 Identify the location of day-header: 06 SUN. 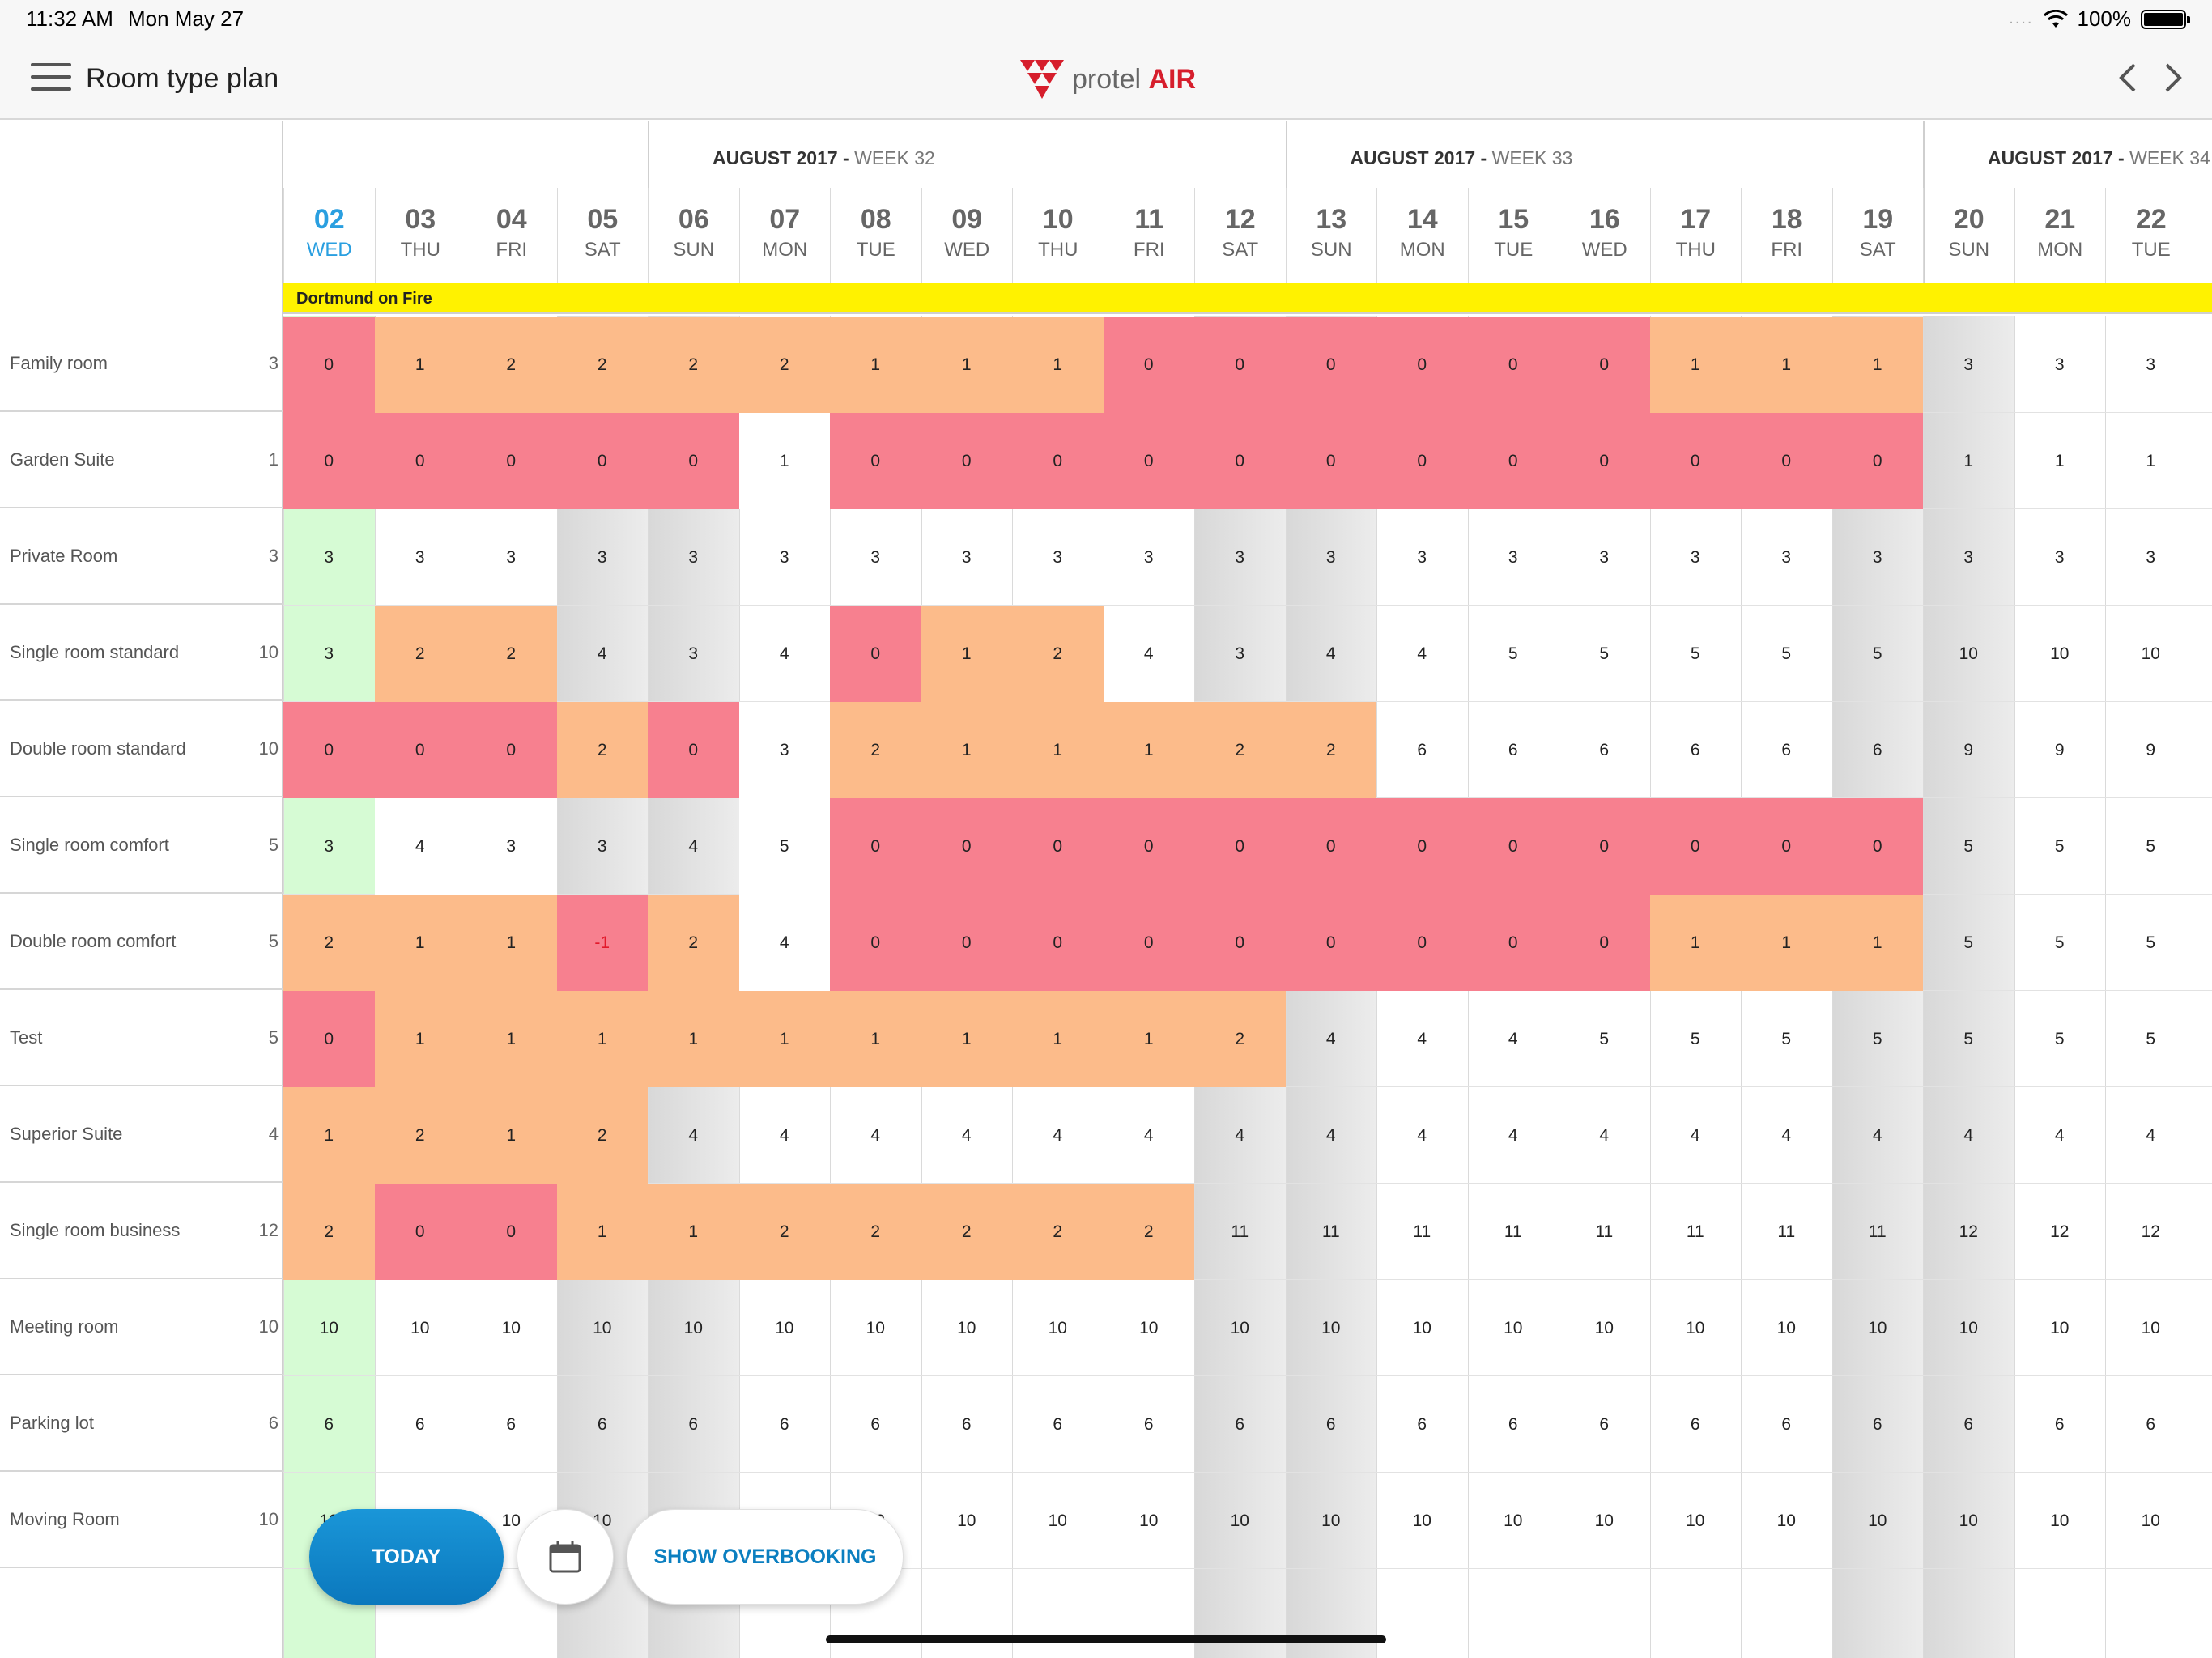
(694, 235).